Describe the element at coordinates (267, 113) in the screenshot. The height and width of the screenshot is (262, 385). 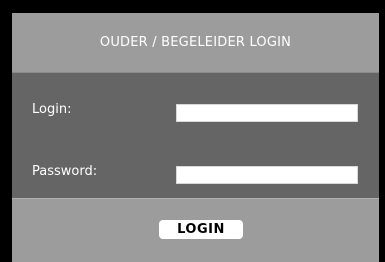
I see `login-input` at that location.